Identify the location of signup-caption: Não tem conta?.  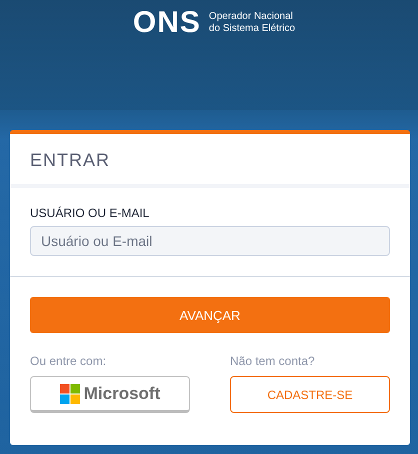
(273, 361).